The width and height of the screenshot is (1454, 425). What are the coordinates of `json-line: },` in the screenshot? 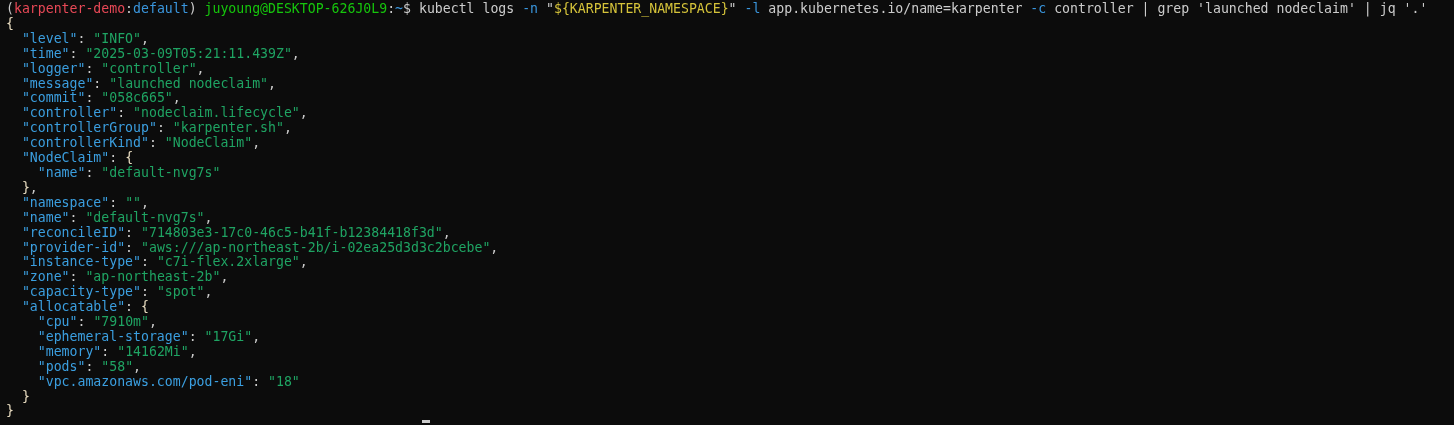 It's located at (29, 188).